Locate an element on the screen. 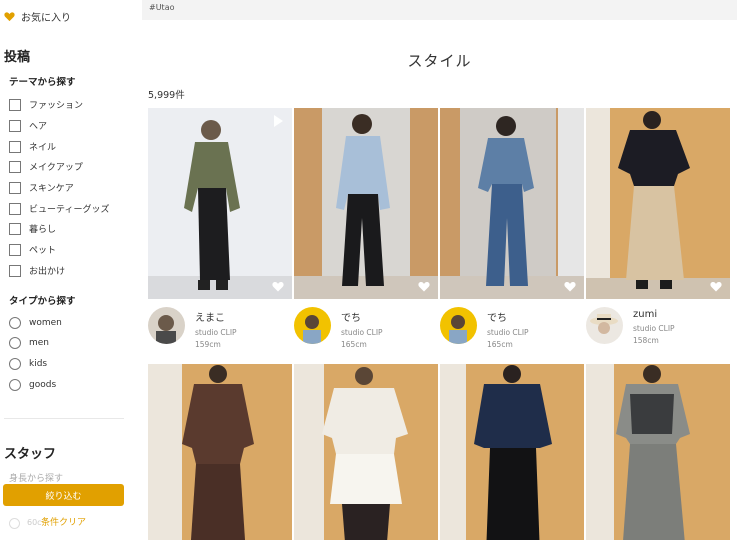  type-label: women is located at coordinates (45, 323).